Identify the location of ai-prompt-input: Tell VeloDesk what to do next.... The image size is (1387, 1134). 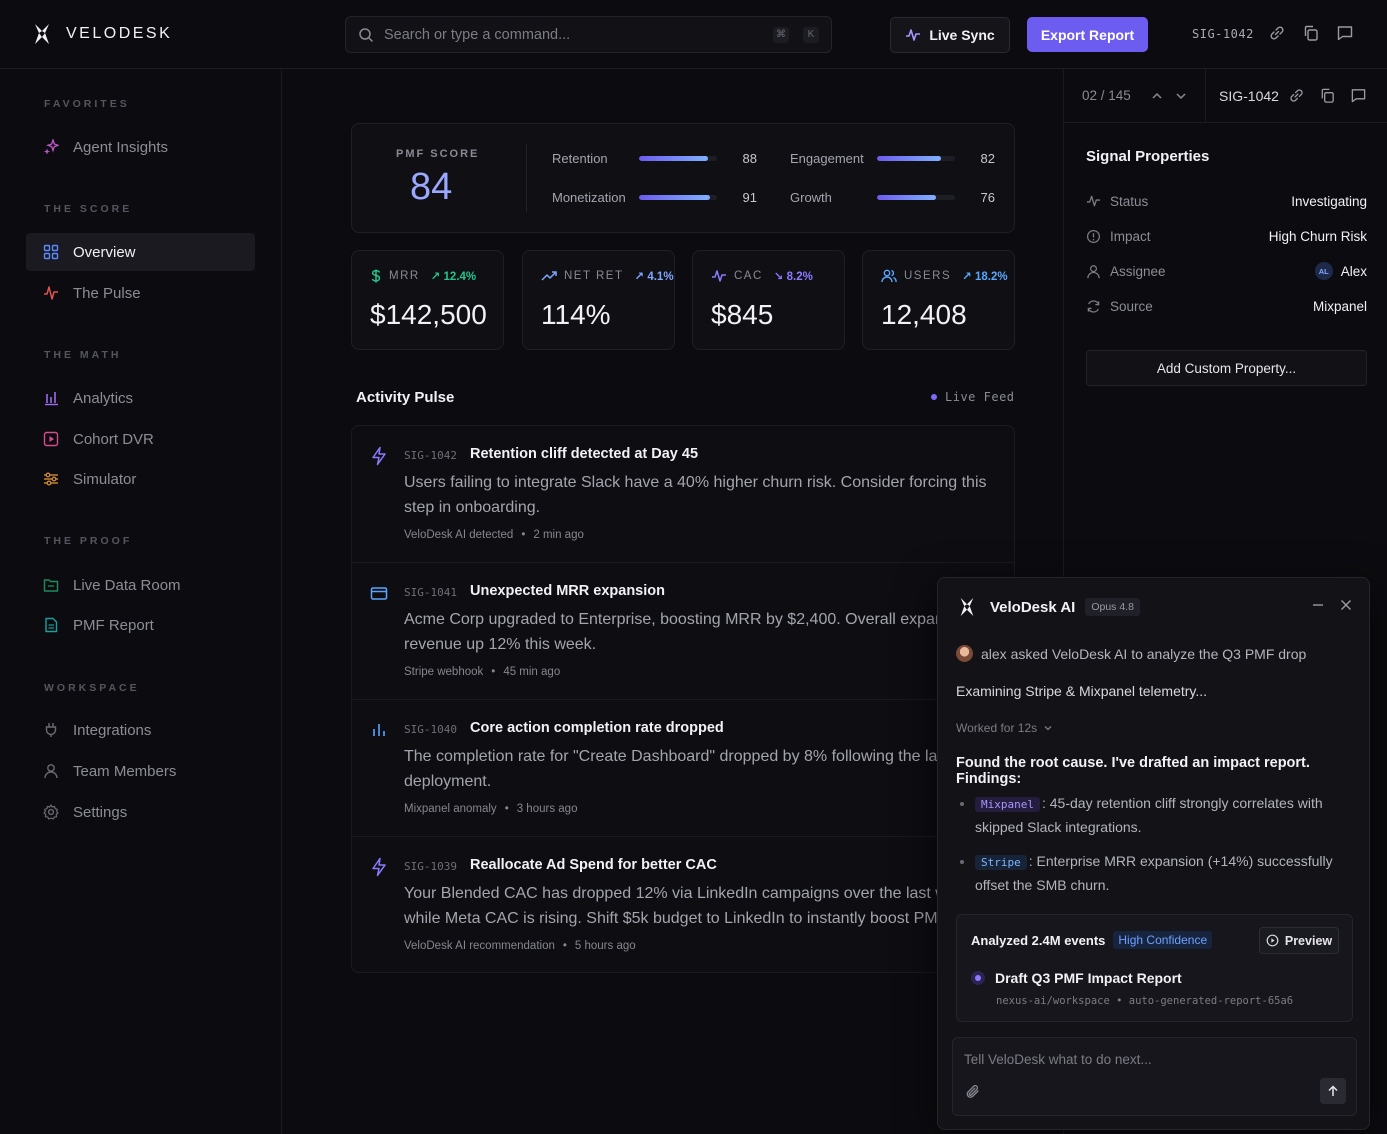
(1058, 1059).